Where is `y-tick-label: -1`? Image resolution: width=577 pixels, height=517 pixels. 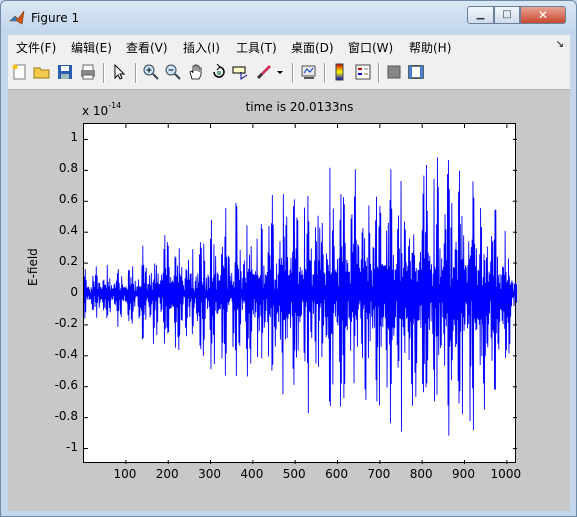 y-tick-label: -1 is located at coordinates (72, 446).